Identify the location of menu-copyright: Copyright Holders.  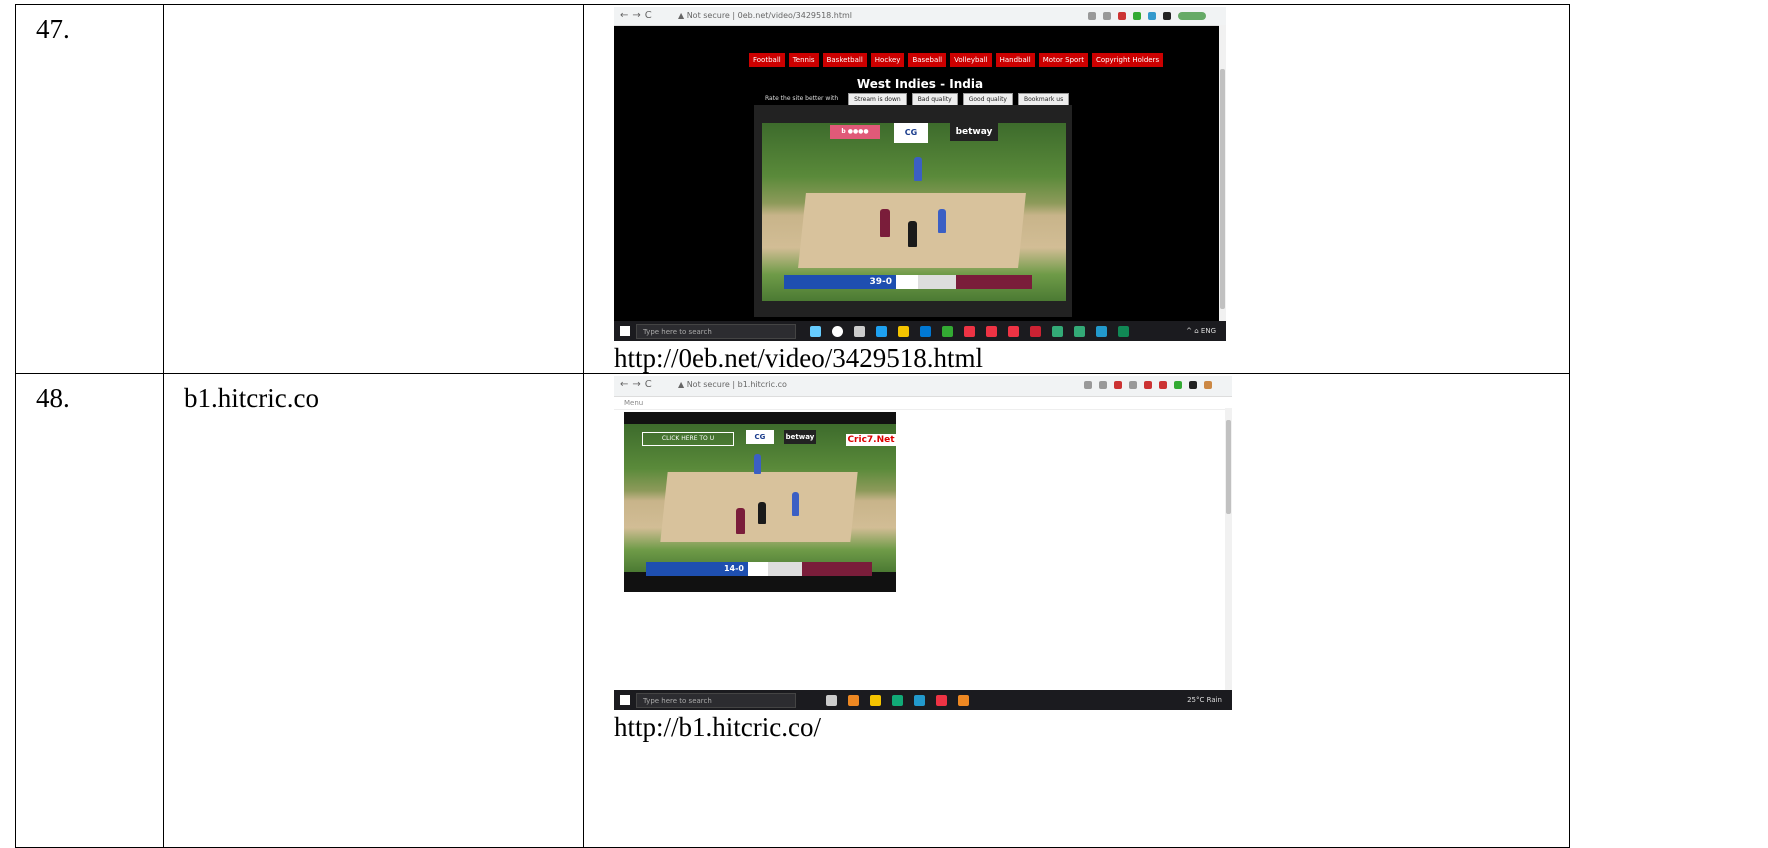
(1127, 60).